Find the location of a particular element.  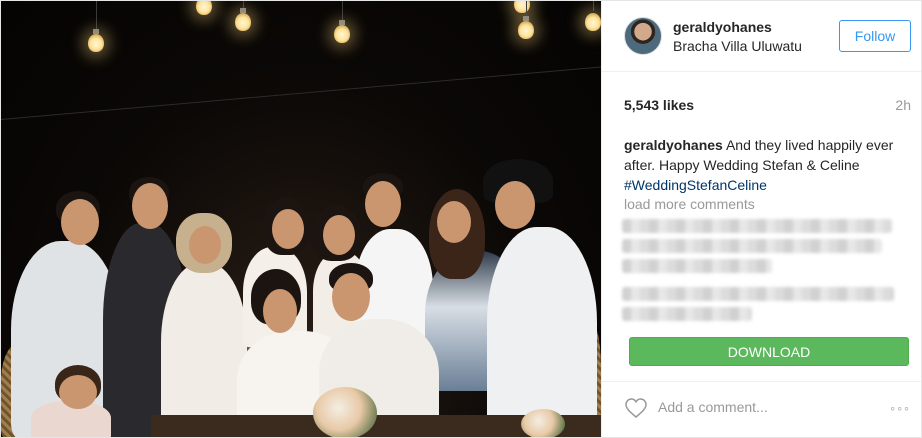

child-face is located at coordinates (78, 392).